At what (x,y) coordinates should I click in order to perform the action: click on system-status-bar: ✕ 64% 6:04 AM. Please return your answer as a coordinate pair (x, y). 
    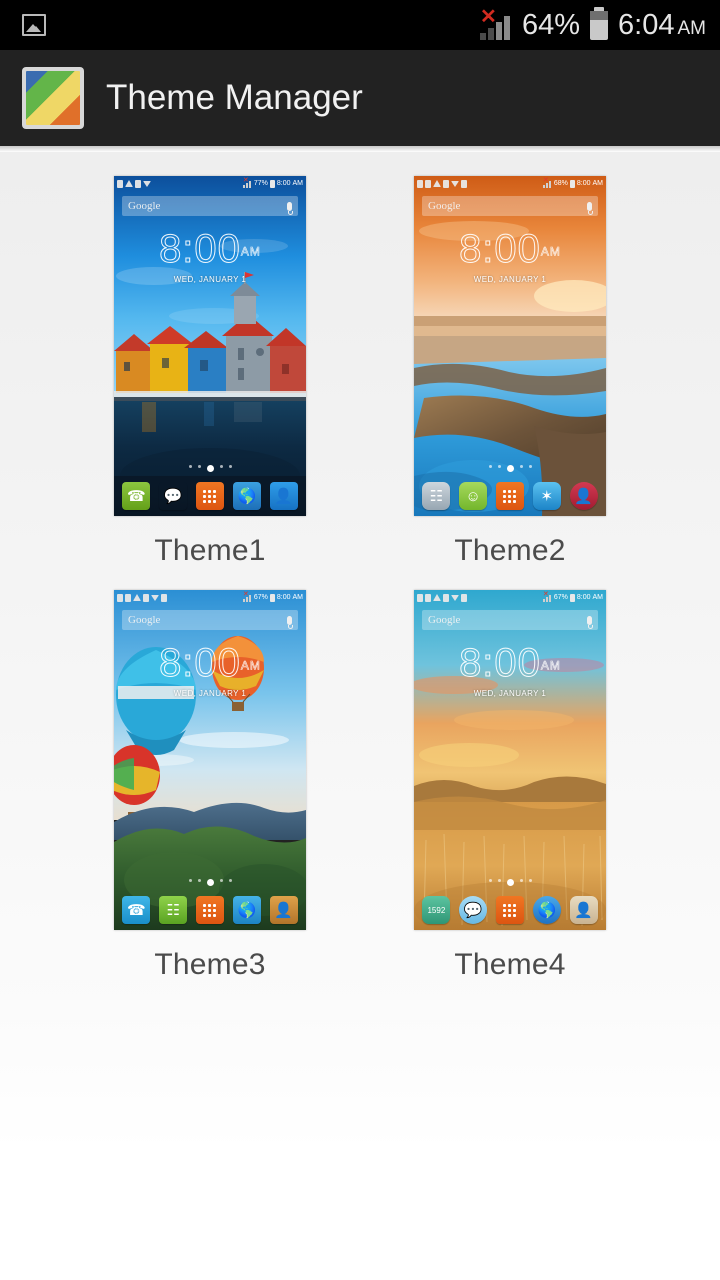
    Looking at the image, I should click on (360, 25).